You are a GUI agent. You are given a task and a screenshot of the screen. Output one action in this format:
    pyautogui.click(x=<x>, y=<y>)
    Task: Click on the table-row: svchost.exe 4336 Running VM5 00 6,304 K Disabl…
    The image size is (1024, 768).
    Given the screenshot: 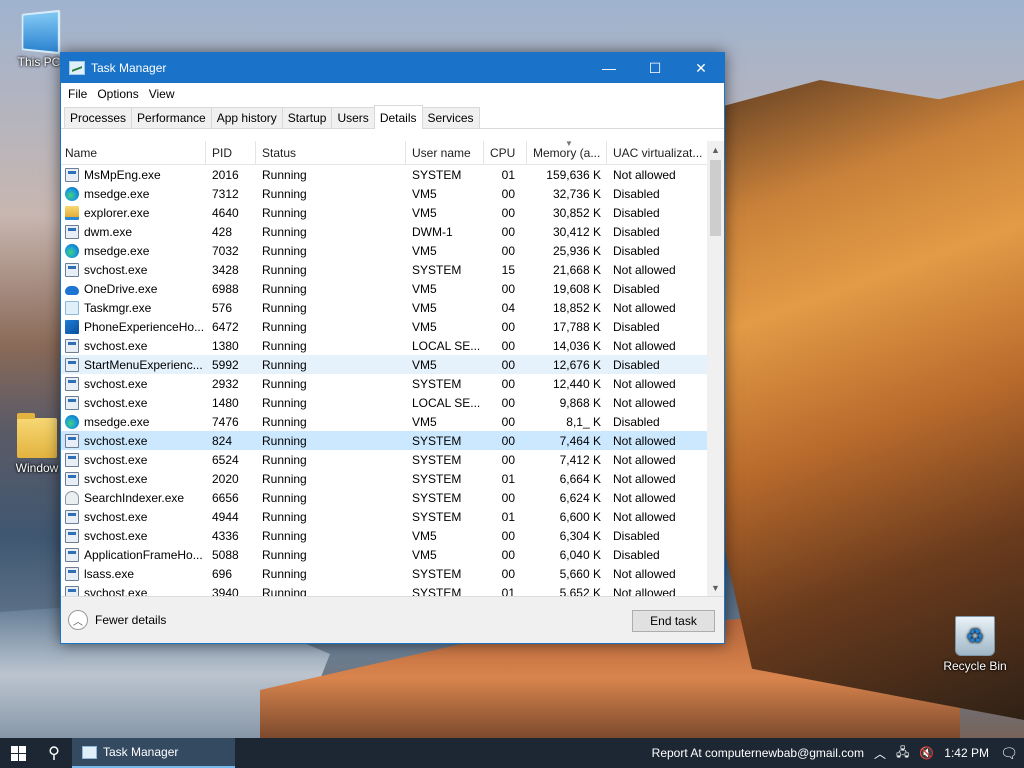 What is the action you would take?
    pyautogui.click(x=392, y=535)
    